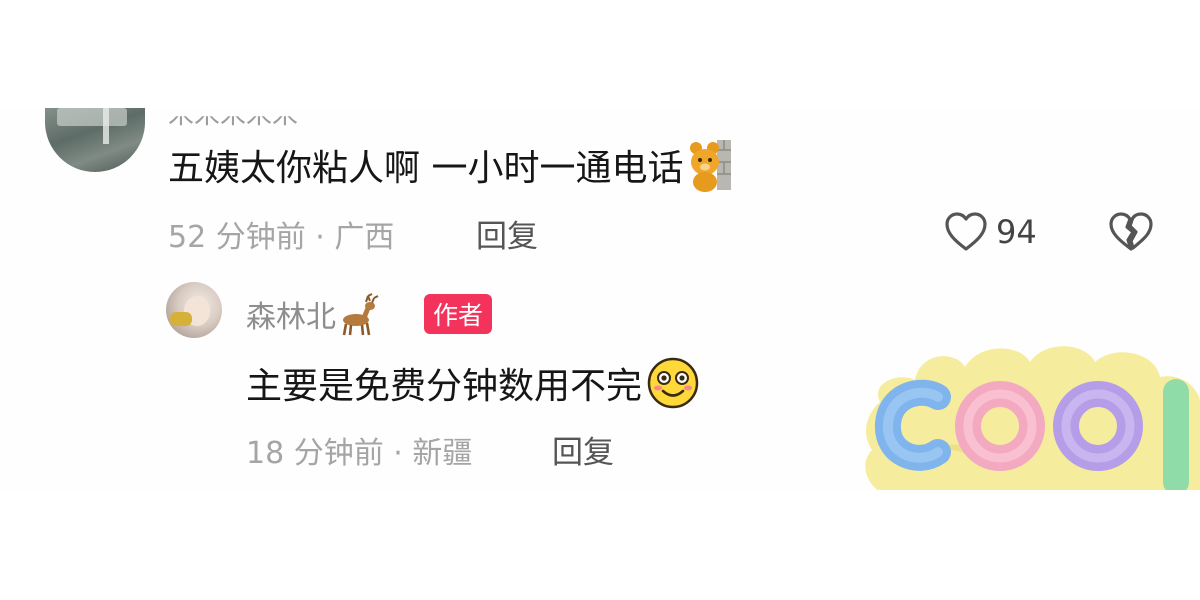  I want to click on bear-peeking-icon, so click(711, 166).